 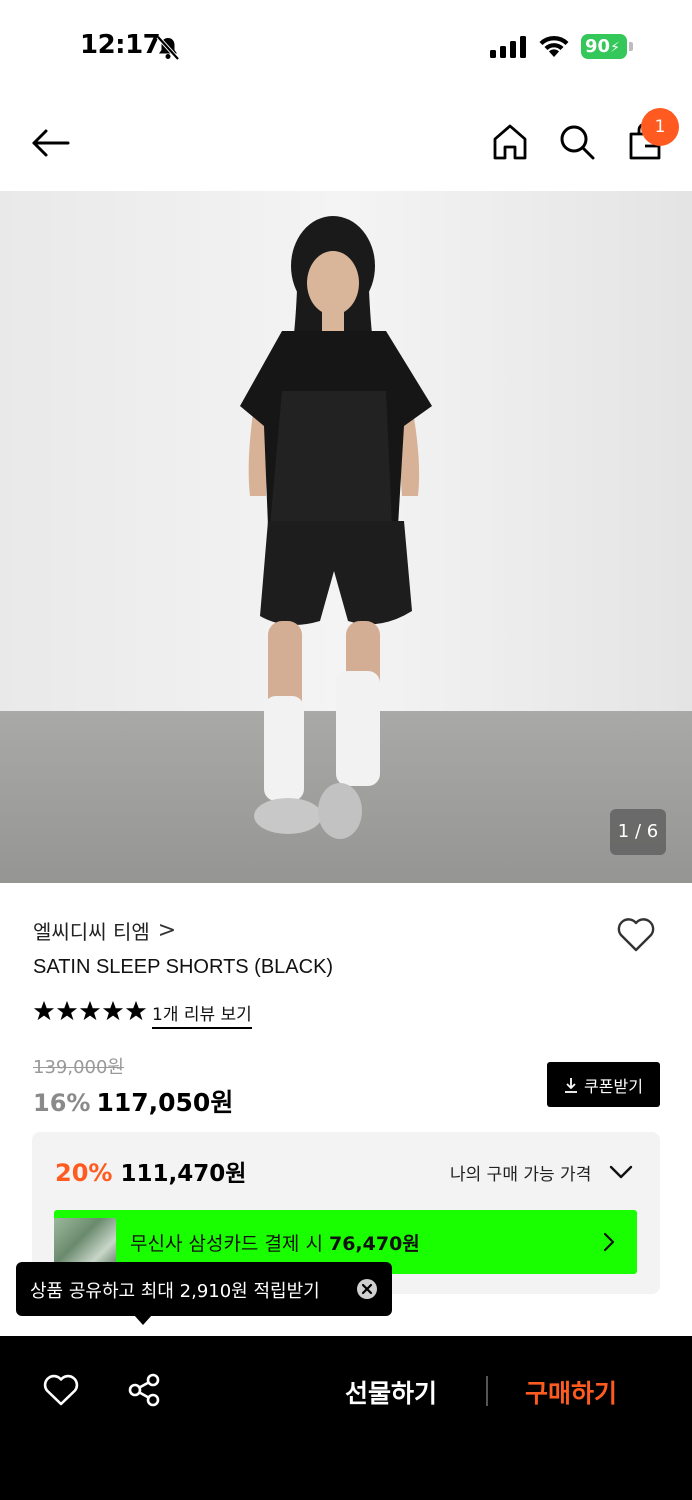 I want to click on top-nav-bar, so click(x=346, y=143).